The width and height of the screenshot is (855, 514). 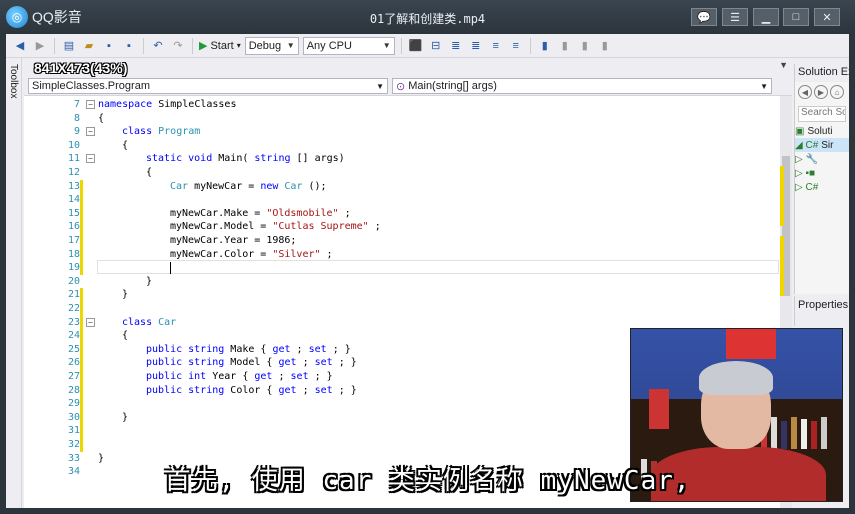 I want to click on line-number: 10, so click(x=73, y=145).